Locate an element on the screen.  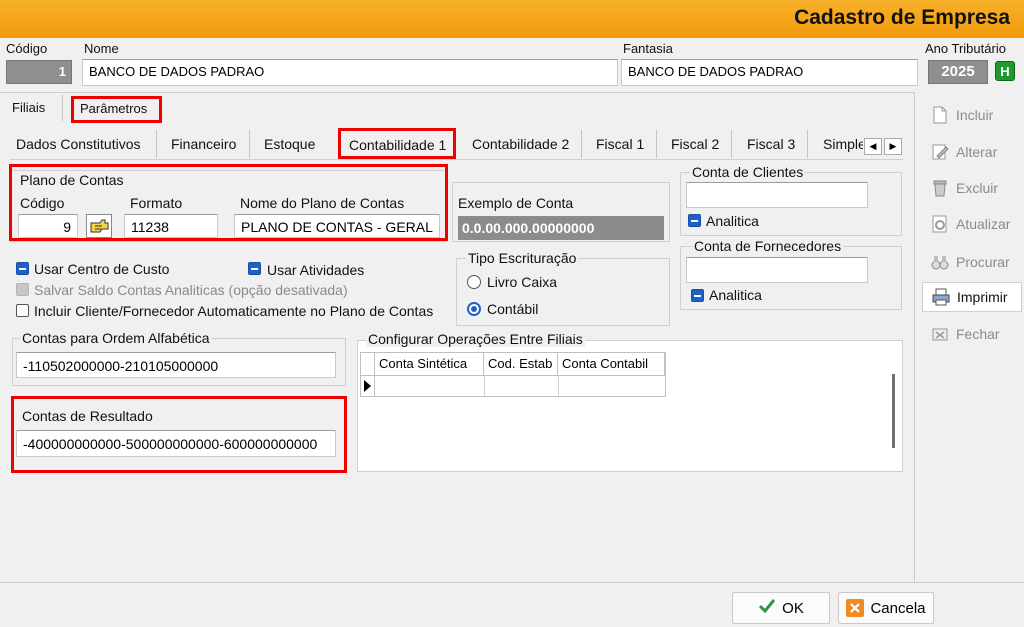
tab-simples: Simple is located at coordinates (843, 144).